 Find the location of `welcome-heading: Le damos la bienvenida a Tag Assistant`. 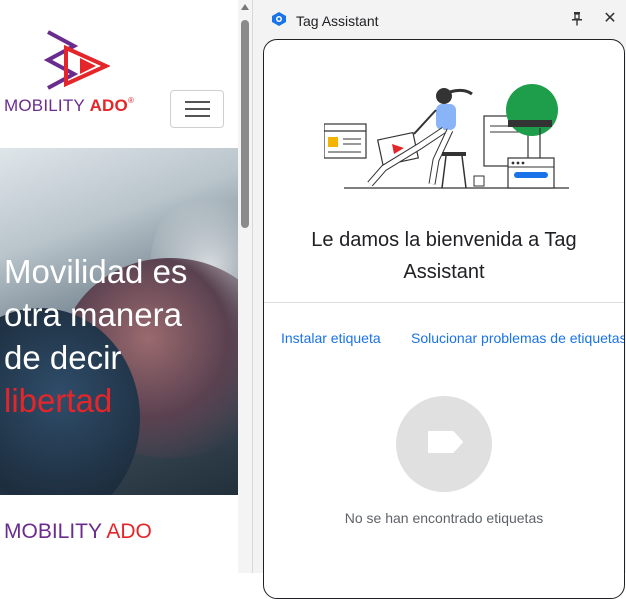

welcome-heading: Le damos la bienvenida a Tag Assistant is located at coordinates (444, 256).